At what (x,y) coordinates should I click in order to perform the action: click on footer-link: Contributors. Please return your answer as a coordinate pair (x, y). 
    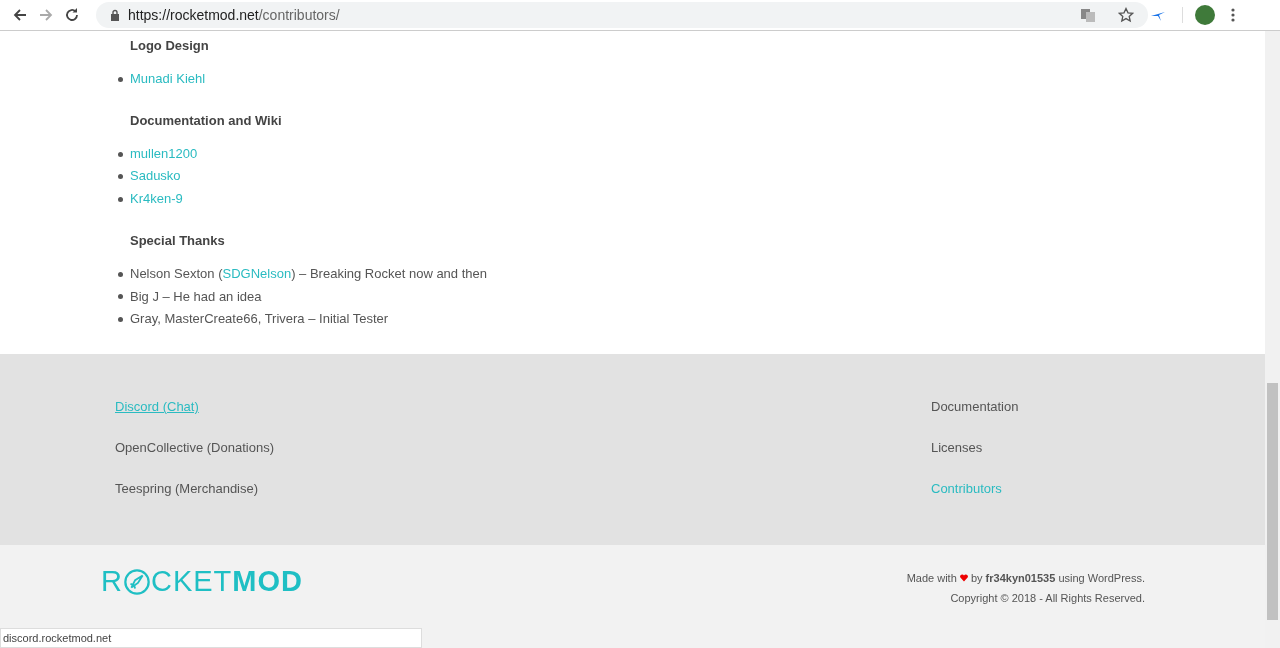
    Looking at the image, I should click on (966, 488).